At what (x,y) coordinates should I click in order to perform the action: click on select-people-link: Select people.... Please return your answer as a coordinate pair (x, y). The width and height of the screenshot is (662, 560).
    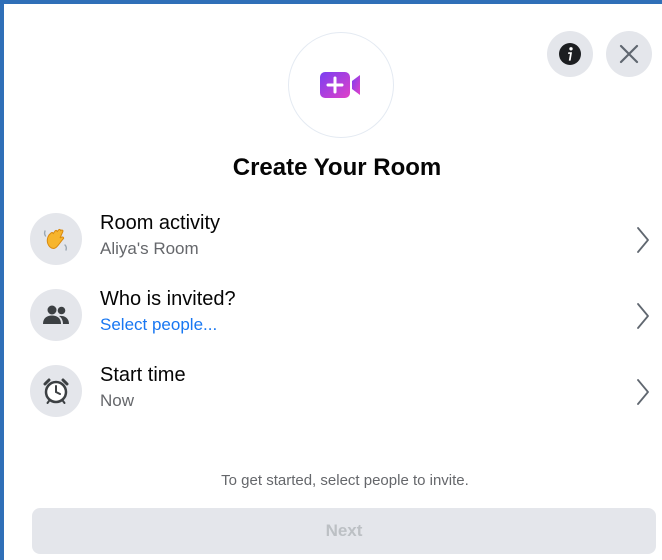
    Looking at the image, I should click on (158, 325).